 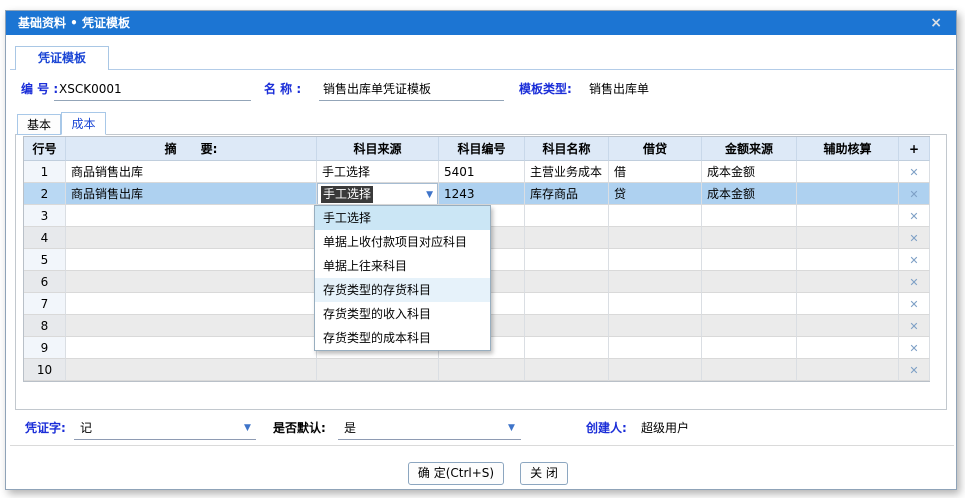 I want to click on account-source-combobox: 手工选择 ▼, so click(x=377, y=193).